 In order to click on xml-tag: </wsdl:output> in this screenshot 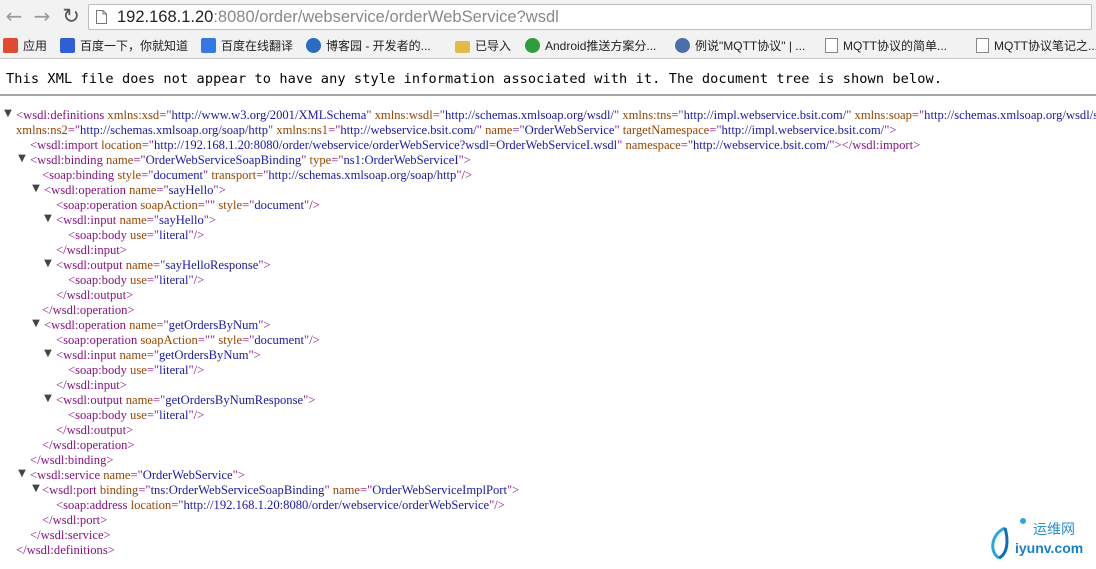, I will do `click(95, 295)`.